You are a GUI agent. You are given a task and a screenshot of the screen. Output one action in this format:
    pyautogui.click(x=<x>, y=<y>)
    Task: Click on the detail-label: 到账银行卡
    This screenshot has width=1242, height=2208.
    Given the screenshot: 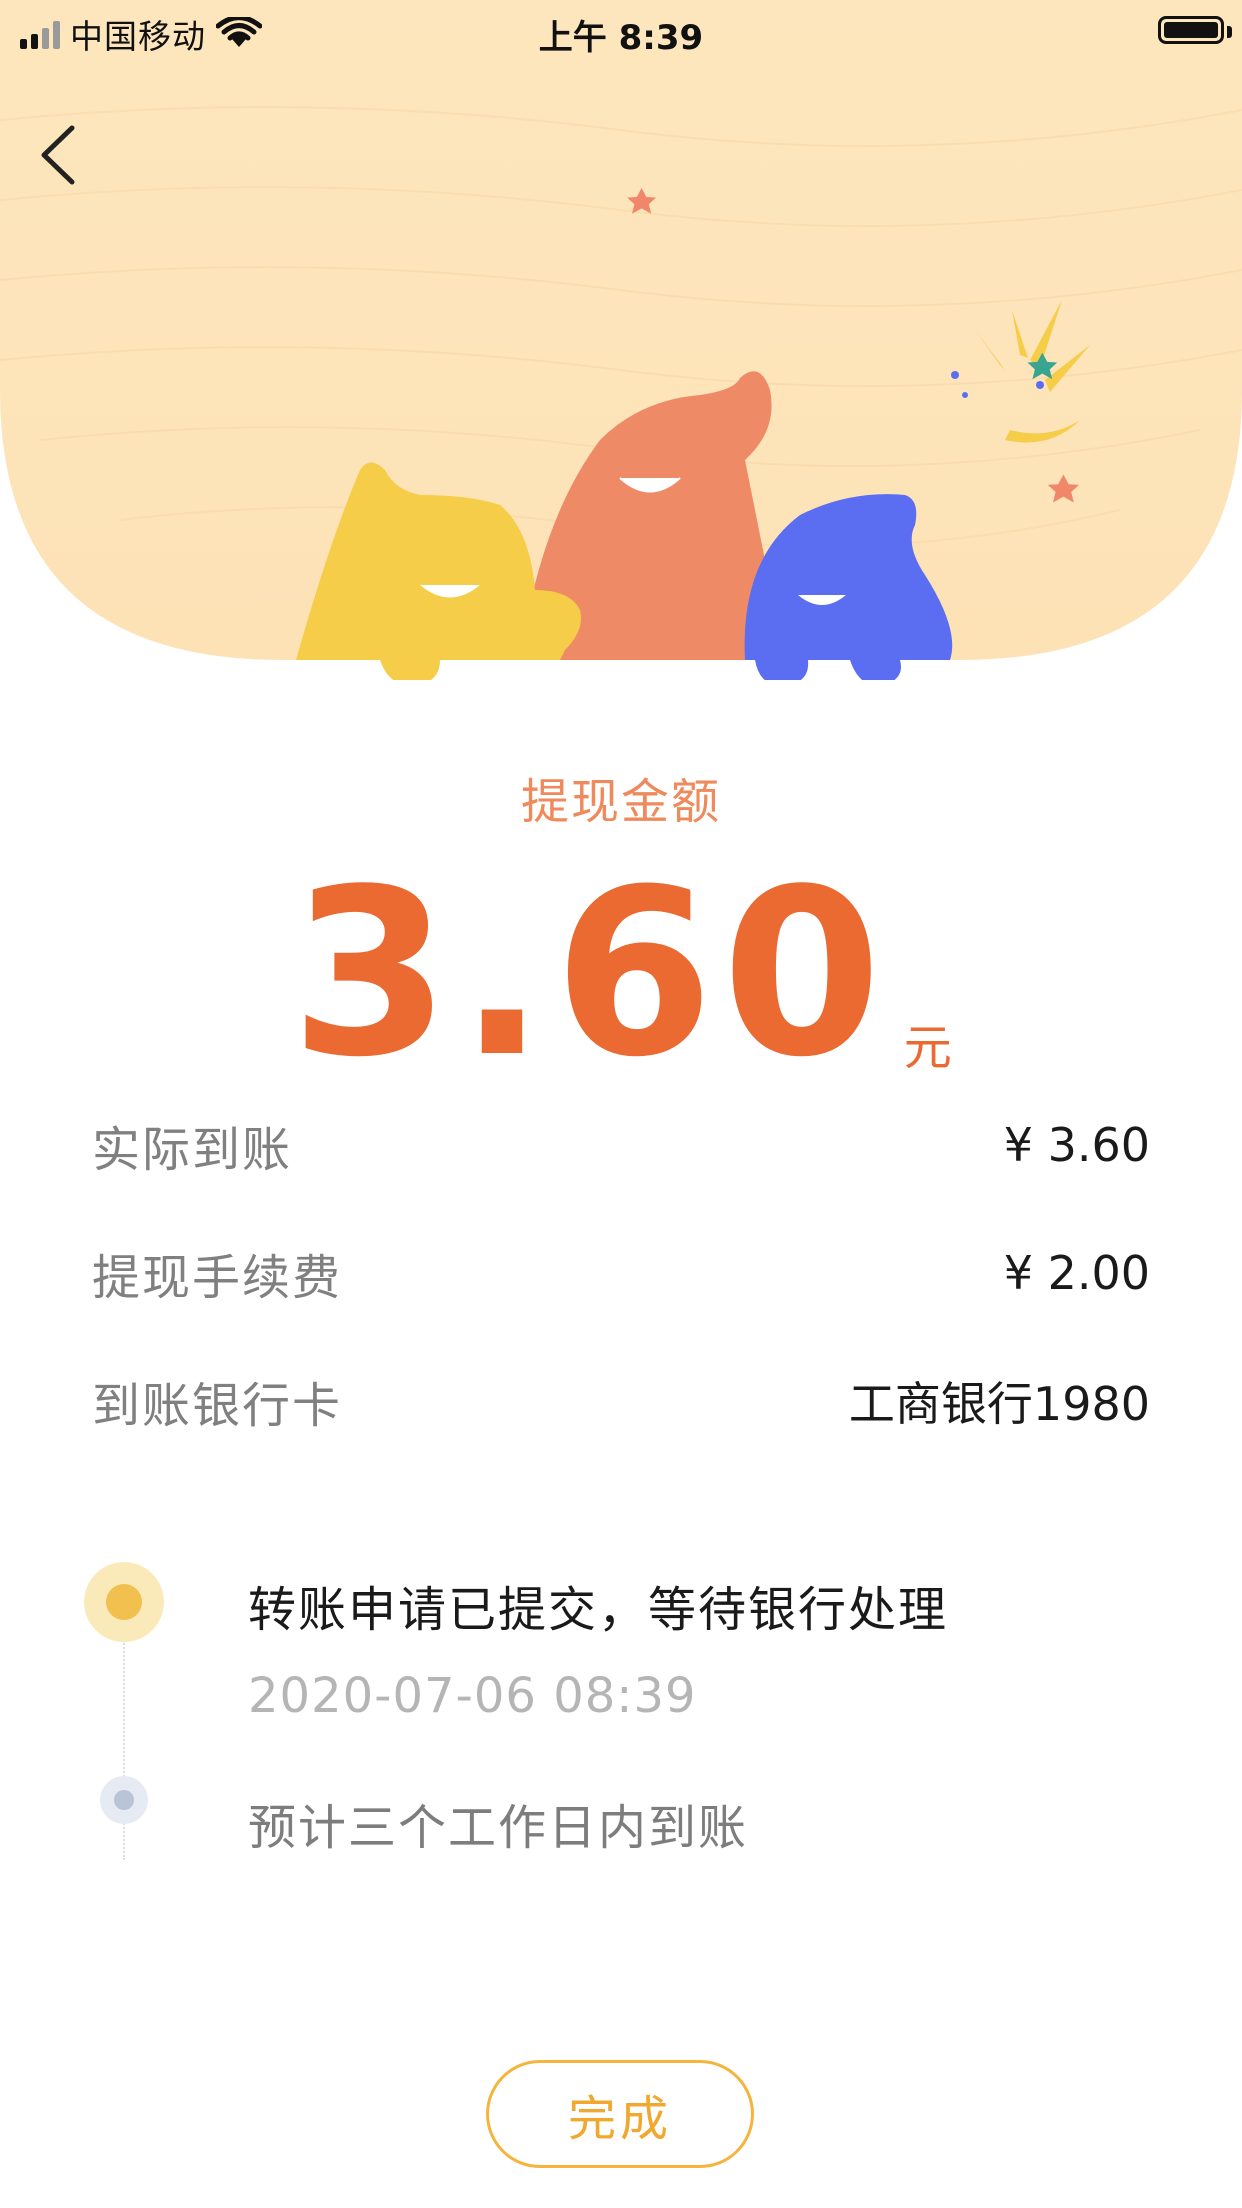 What is the action you would take?
    pyautogui.click(x=217, y=1406)
    